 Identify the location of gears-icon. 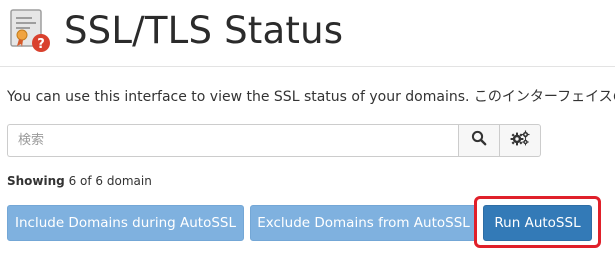
(520, 140).